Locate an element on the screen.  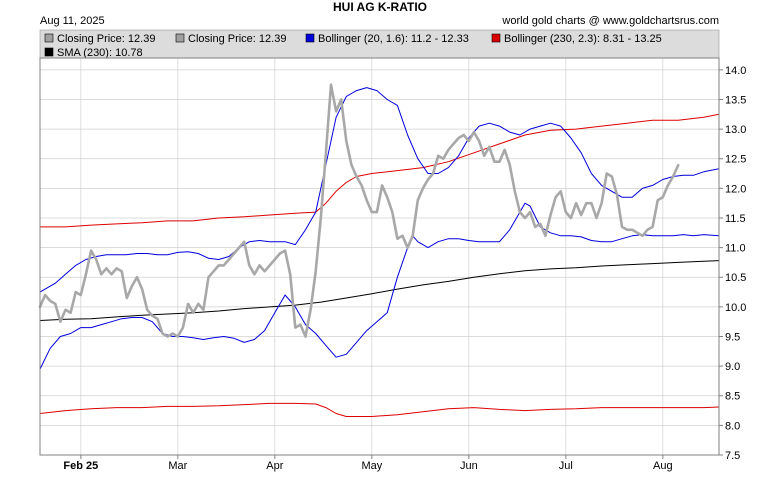
legend-item-sma-230: SMA (230): 10.78 is located at coordinates (93, 53).